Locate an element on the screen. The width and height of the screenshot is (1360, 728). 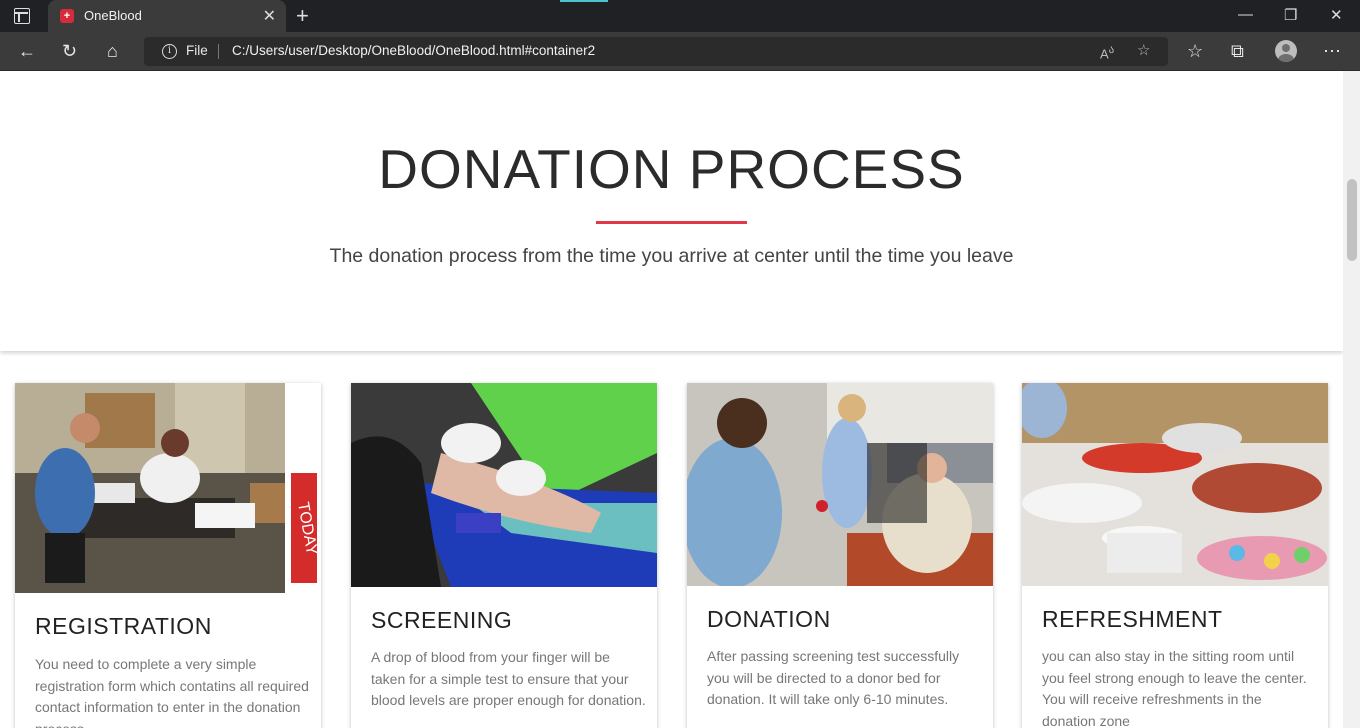
donation-photo is located at coordinates (840, 484).